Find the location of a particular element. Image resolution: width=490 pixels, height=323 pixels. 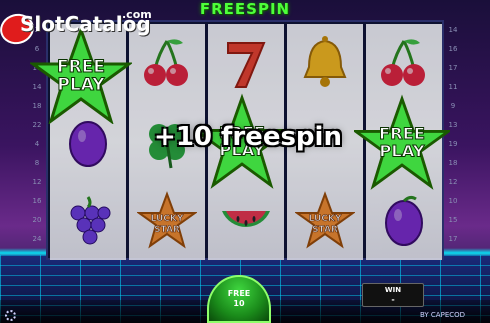

free-play-star-icon: FREE PLAY is located at coordinates (402, 142).